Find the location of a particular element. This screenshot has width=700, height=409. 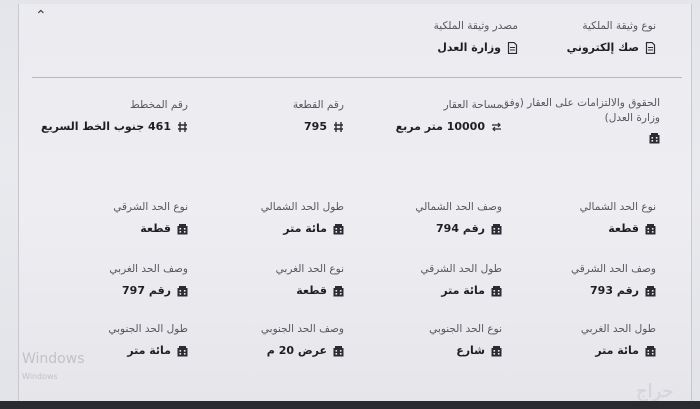

north-type-field: نوع الحد الشمالي قطعة is located at coordinates (618, 218).